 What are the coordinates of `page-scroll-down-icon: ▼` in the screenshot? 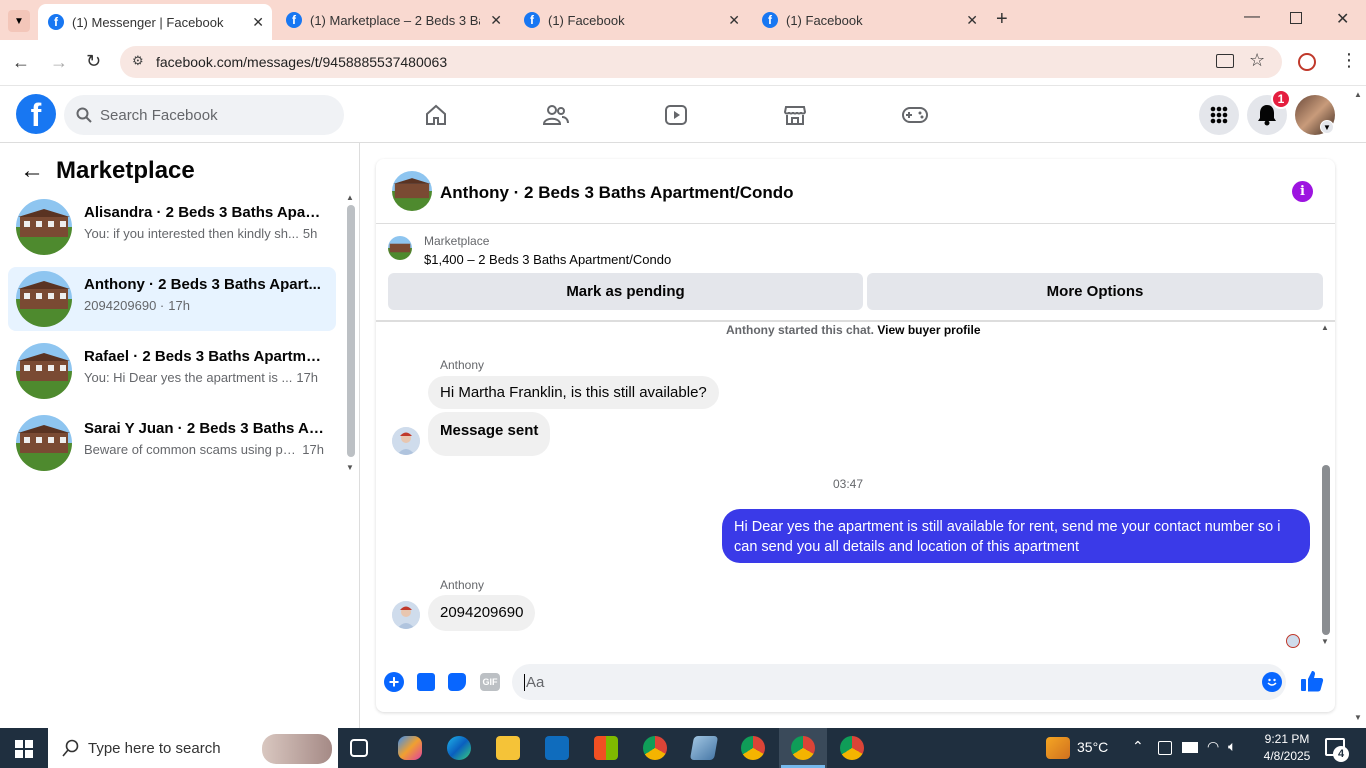 It's located at (1358, 717).